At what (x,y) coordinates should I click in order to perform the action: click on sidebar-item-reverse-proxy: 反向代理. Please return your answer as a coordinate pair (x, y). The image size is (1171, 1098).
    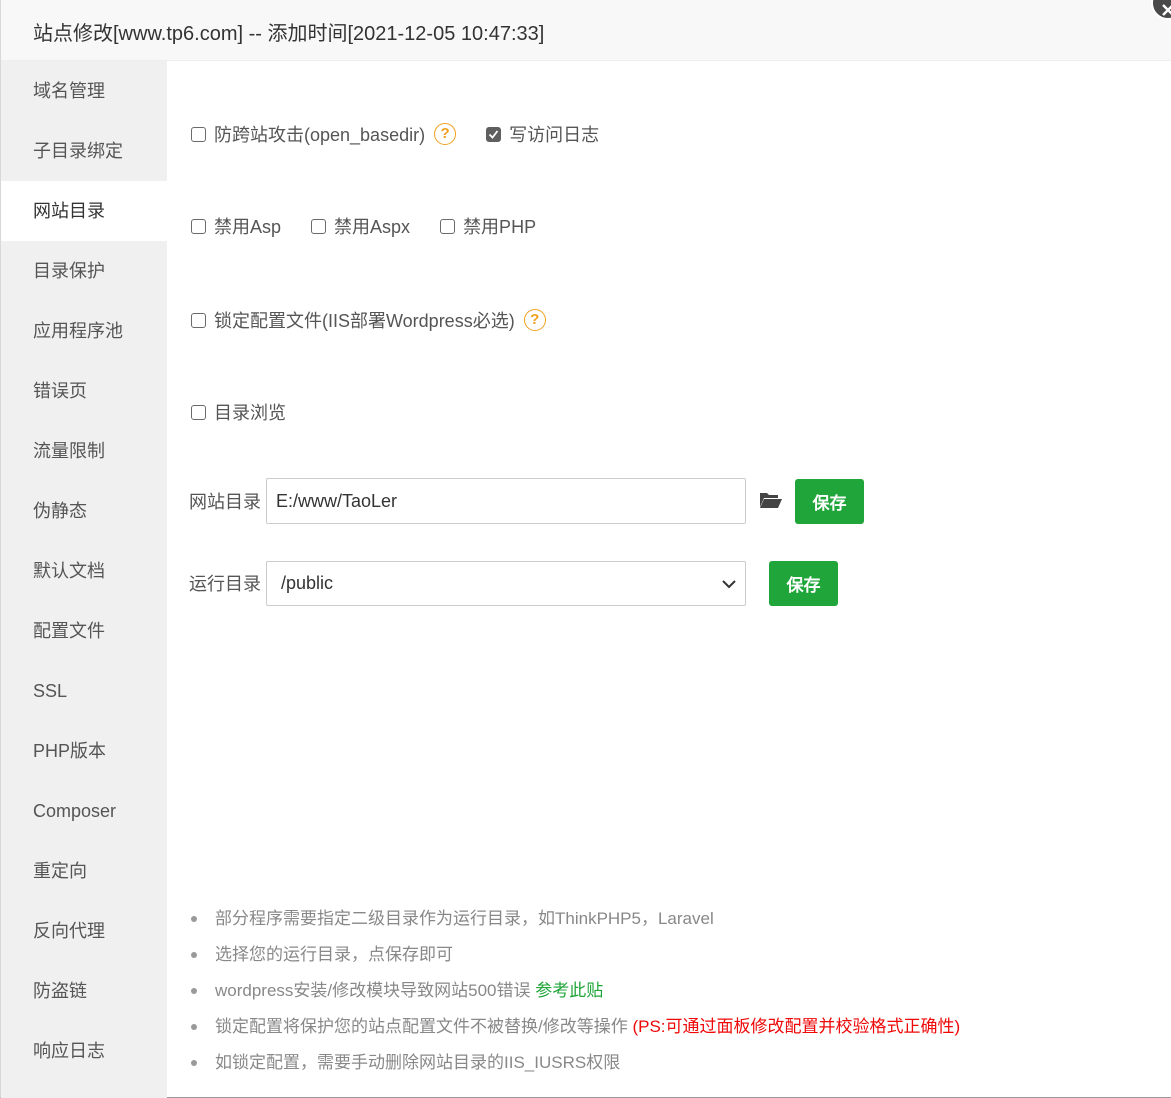
    Looking at the image, I should click on (84, 931).